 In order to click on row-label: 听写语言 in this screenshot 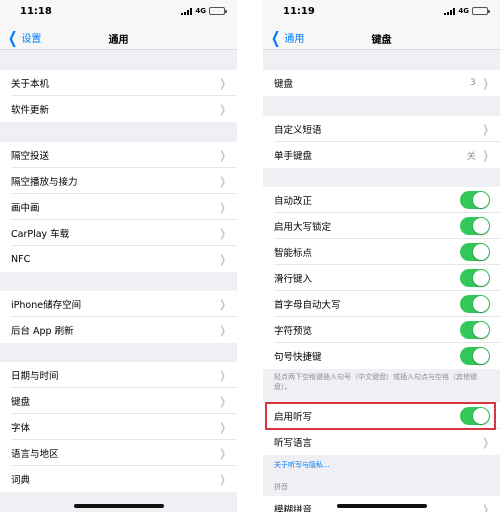, I will do `click(293, 443)`.